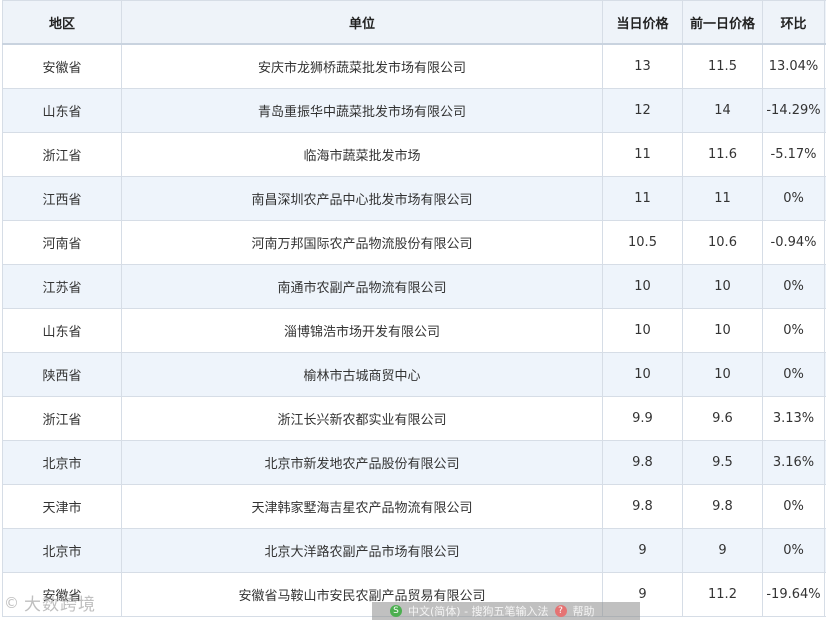 This screenshot has width=826, height=620. I want to click on table-row: 北京市 北京市新发地农产品股份有限公司 9.8 9.5 3.16%, so click(414, 462).